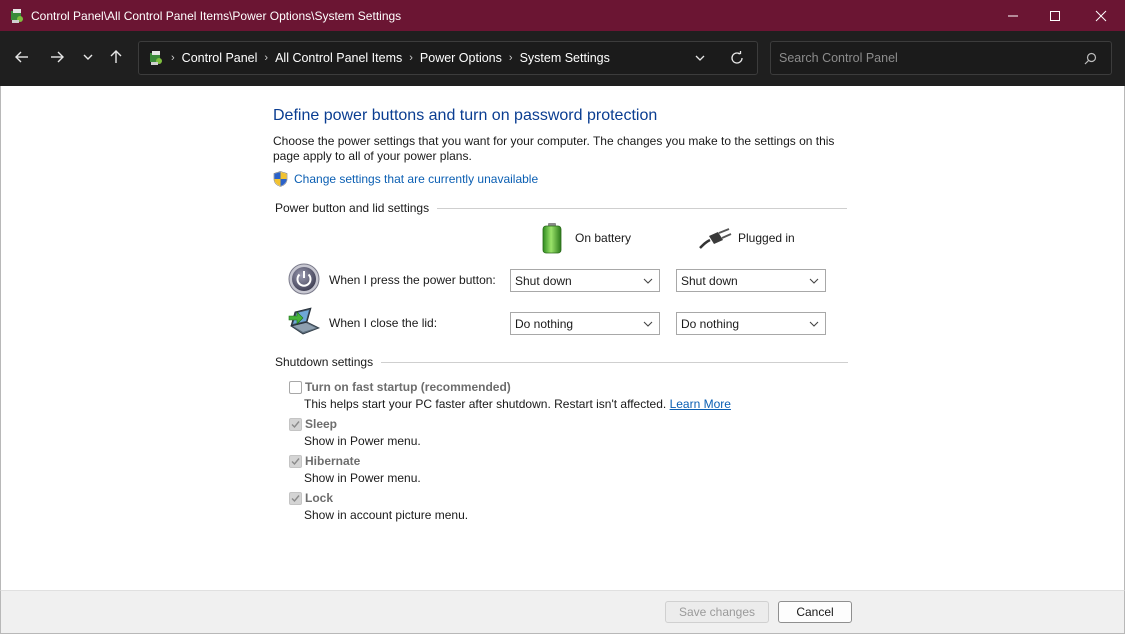 This screenshot has height=634, width=1125. I want to click on hibernate-checkbox, so click(295, 461).